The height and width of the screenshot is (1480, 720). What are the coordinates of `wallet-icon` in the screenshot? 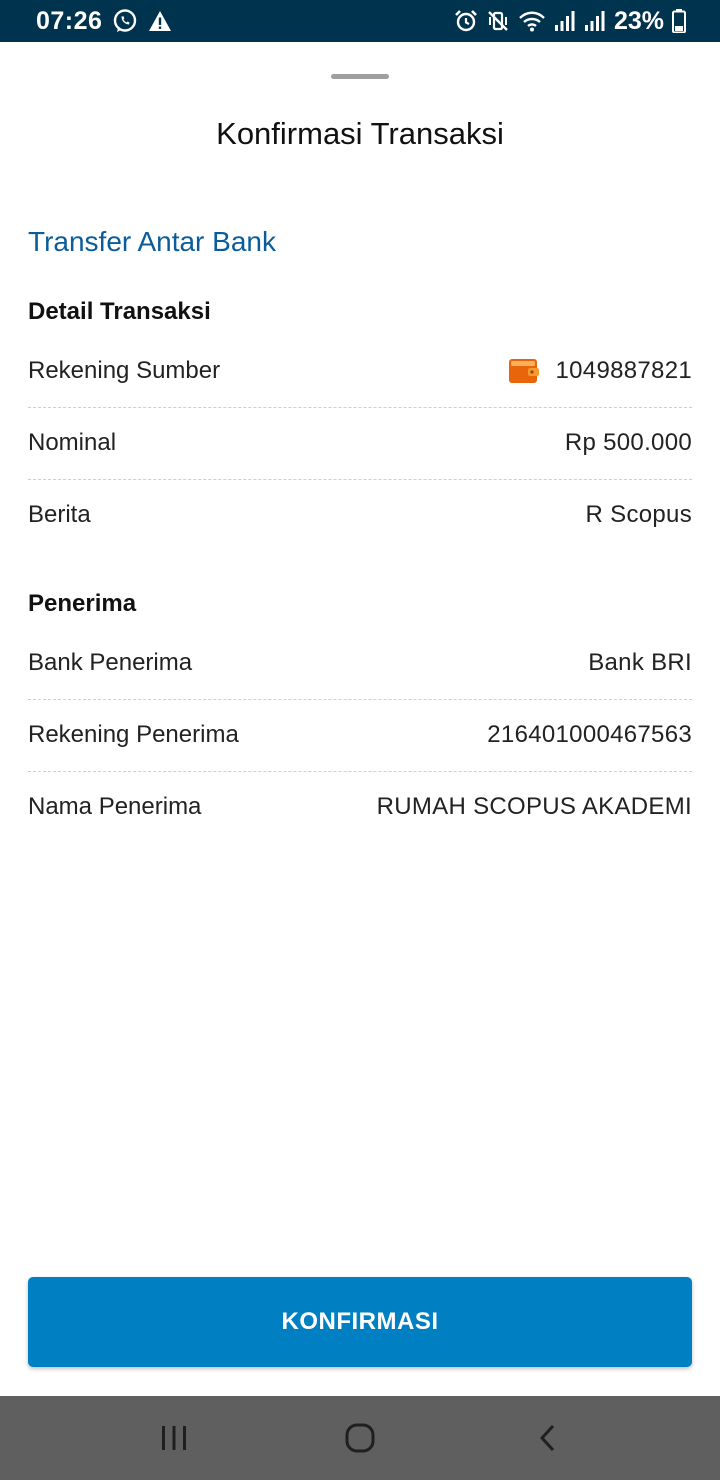 It's located at (524, 371).